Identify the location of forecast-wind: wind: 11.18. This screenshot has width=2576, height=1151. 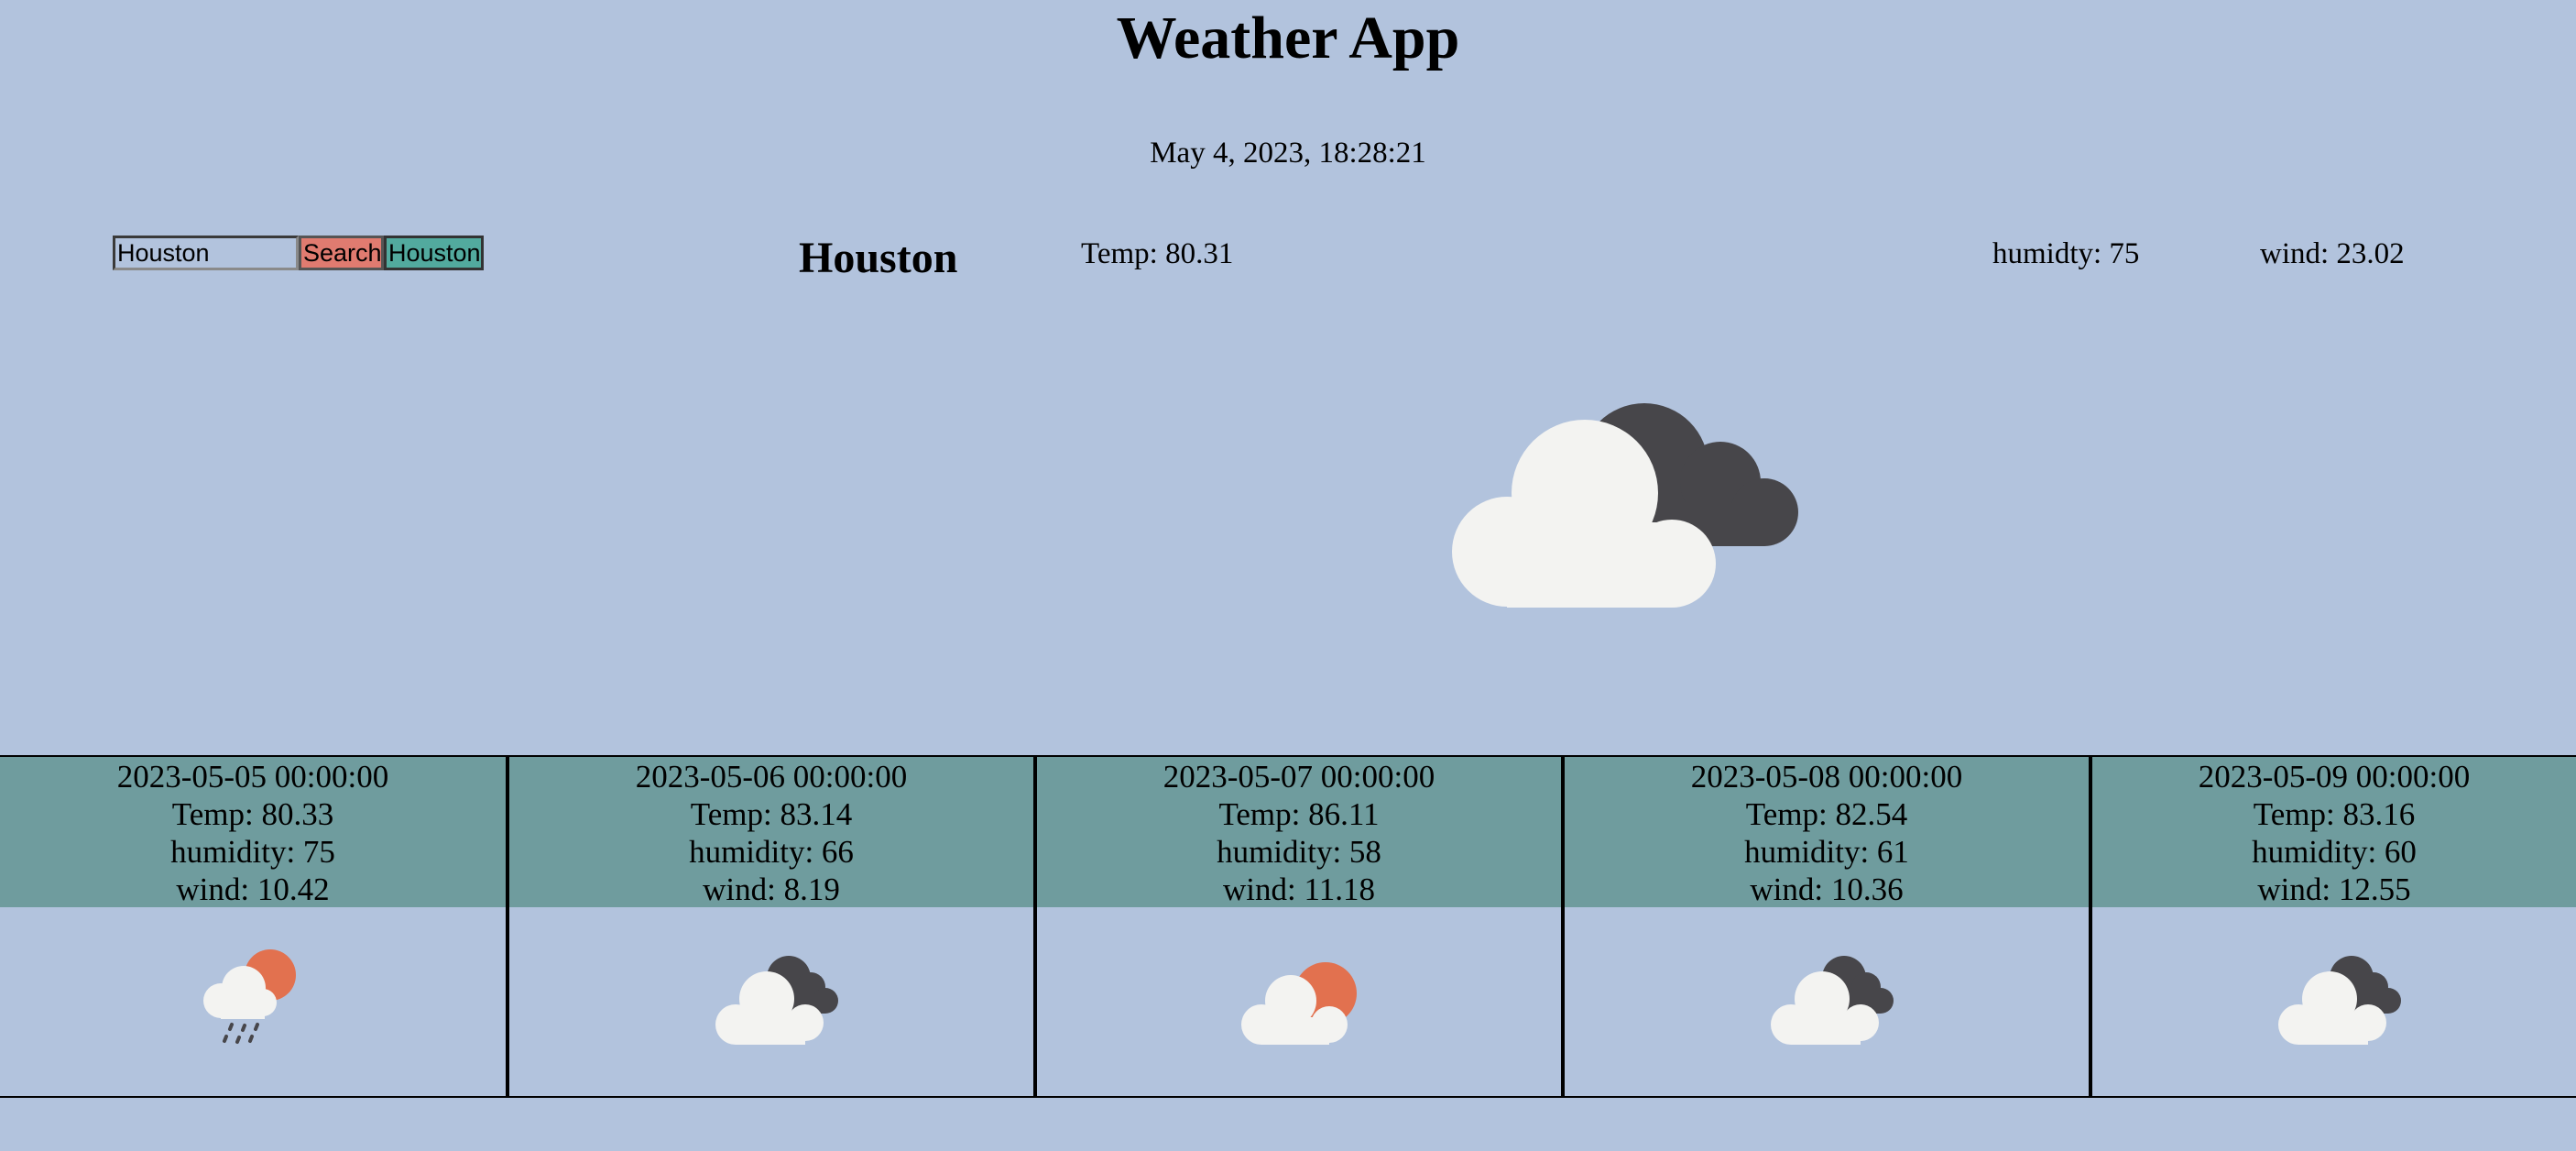
(1299, 889).